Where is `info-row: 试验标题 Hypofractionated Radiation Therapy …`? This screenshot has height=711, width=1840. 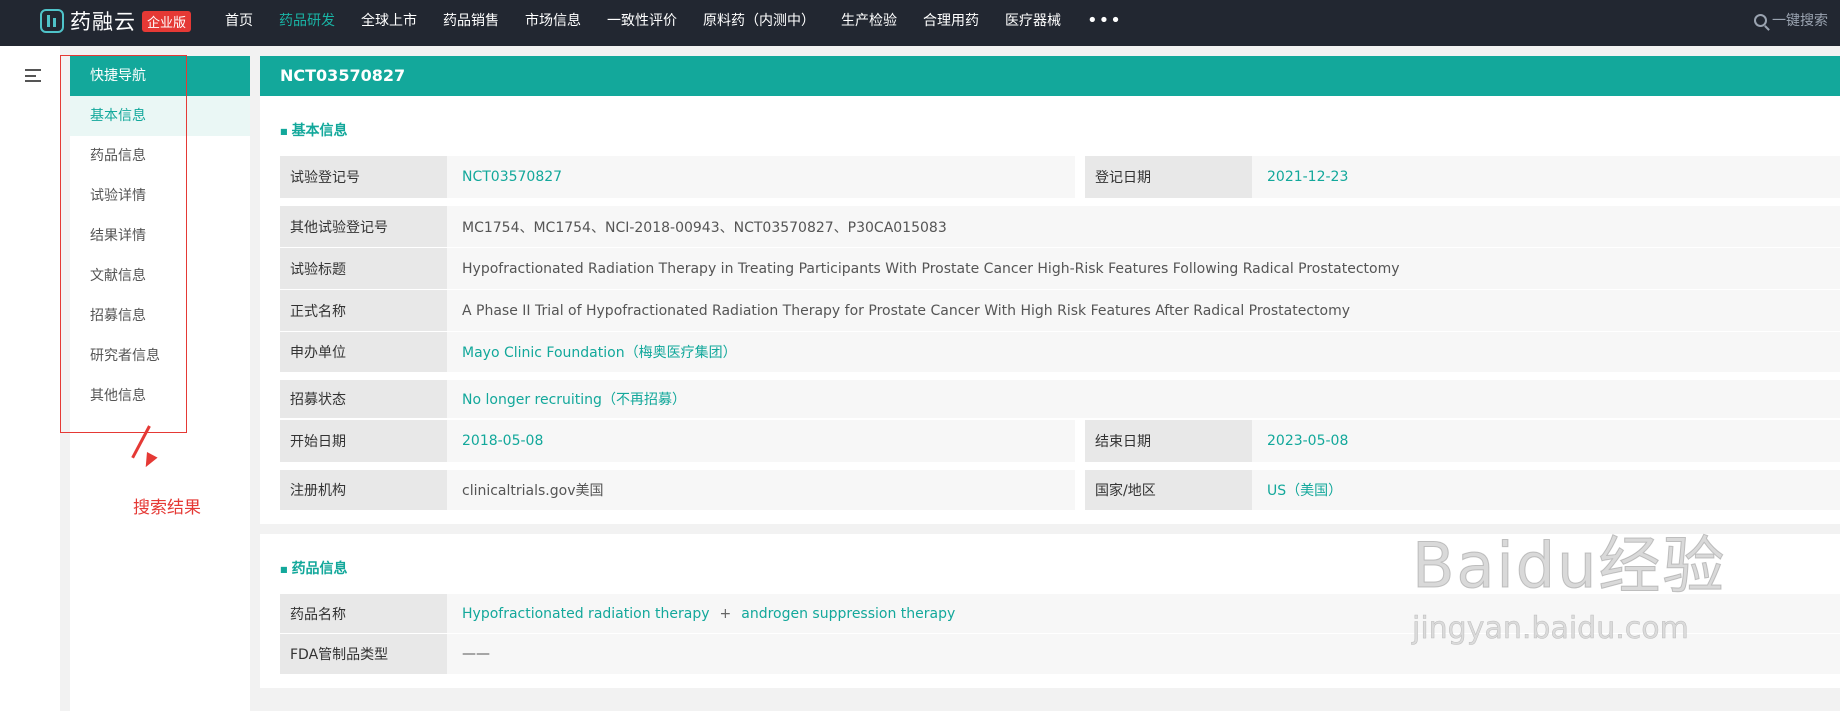
info-row: 试验标题 Hypofractionated Radiation Therapy … is located at coordinates (1060, 269).